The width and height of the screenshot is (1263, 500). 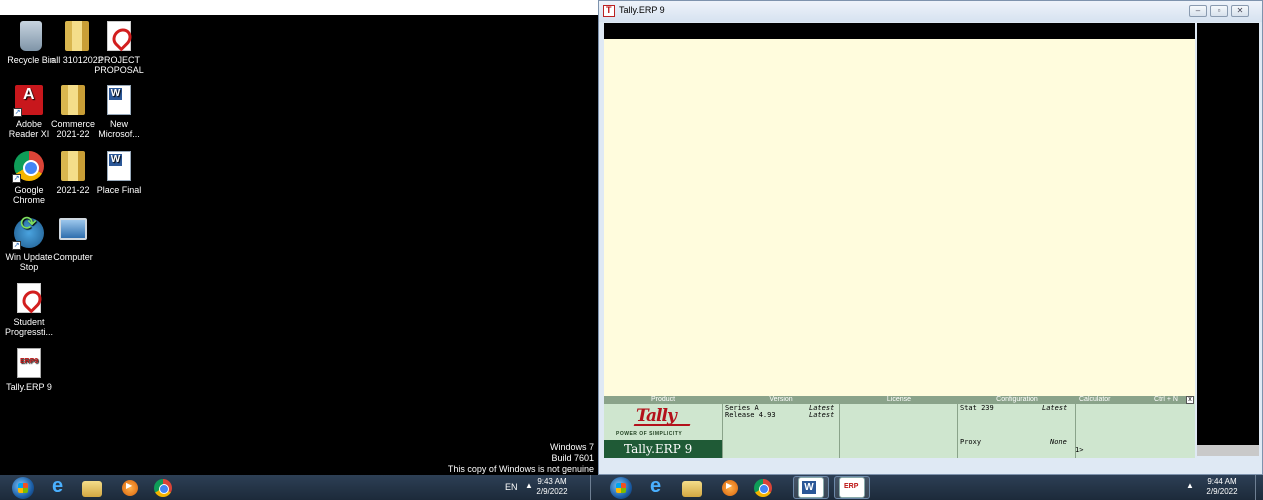 What do you see at coordinates (1240, 11) in the screenshot?
I see `close-button: ✕` at bounding box center [1240, 11].